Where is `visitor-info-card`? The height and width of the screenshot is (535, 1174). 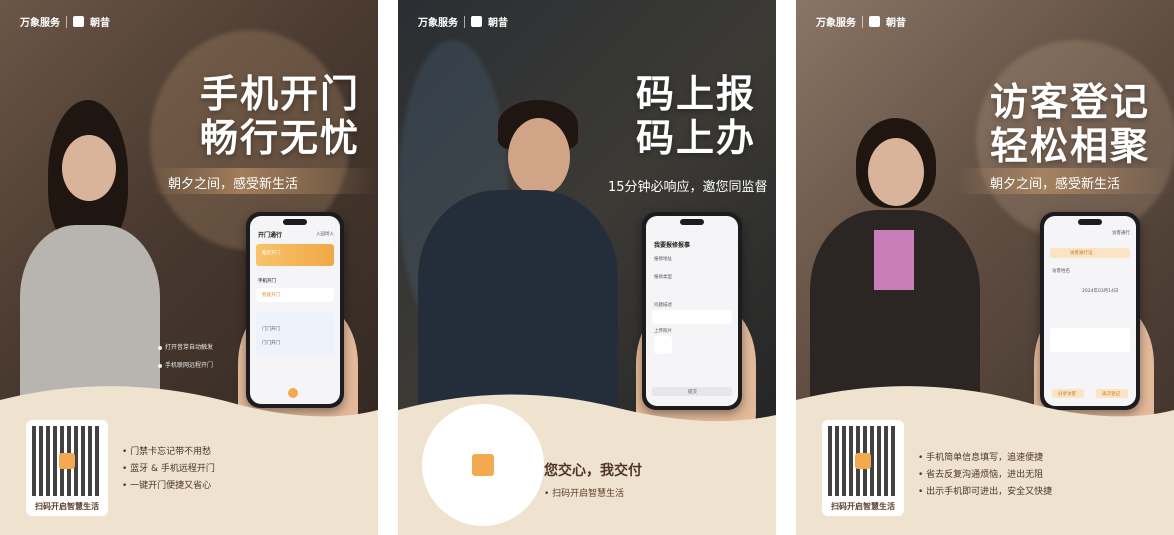 visitor-info-card is located at coordinates (1090, 340).